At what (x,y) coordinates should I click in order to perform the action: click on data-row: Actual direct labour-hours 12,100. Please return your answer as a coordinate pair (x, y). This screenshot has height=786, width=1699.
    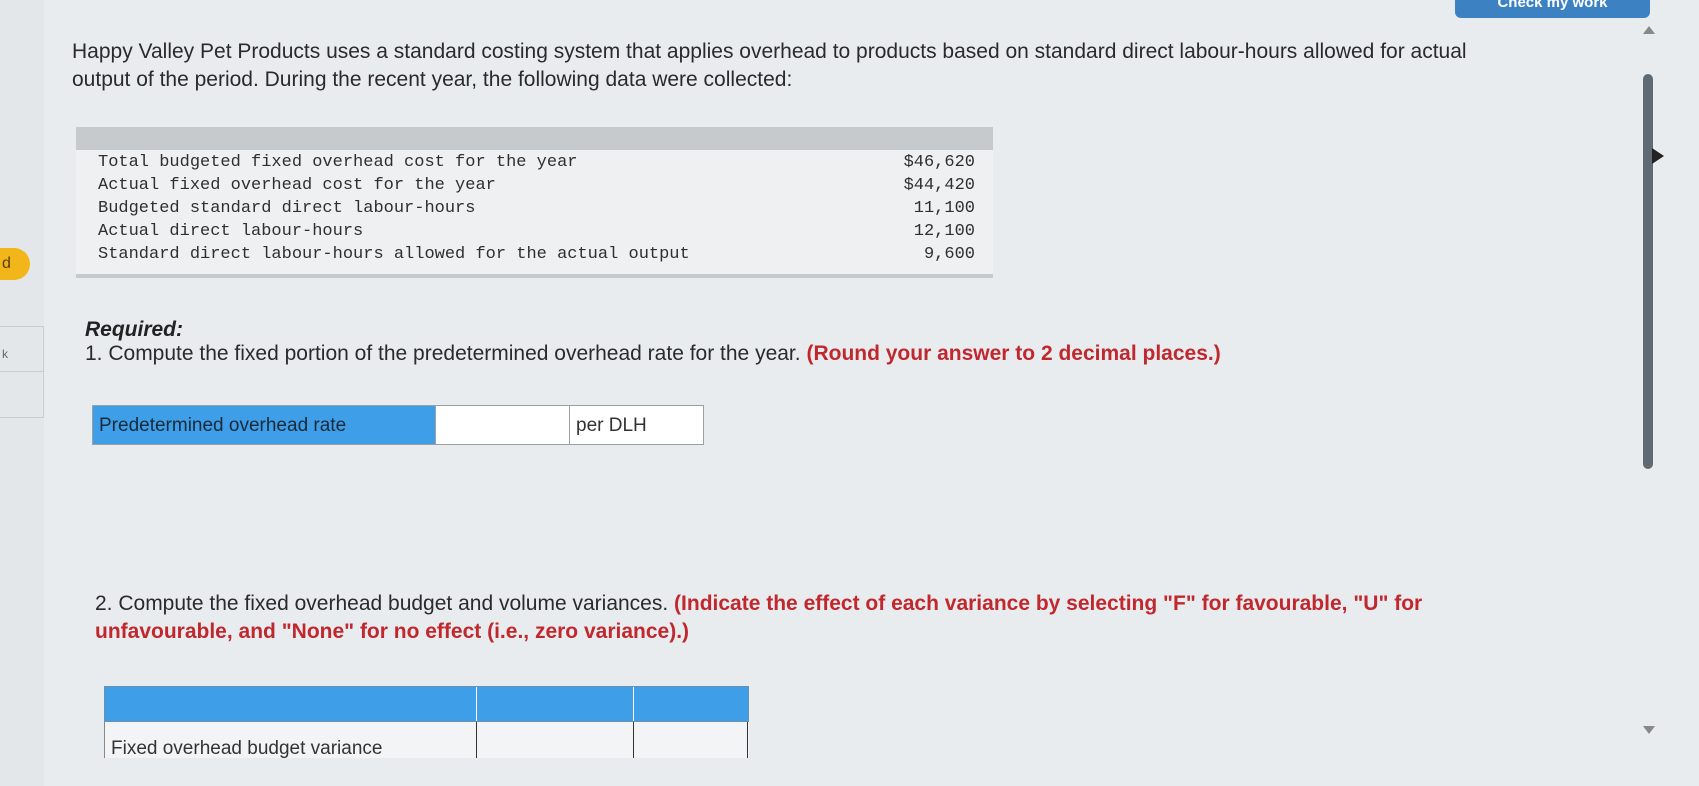
    Looking at the image, I should click on (534, 230).